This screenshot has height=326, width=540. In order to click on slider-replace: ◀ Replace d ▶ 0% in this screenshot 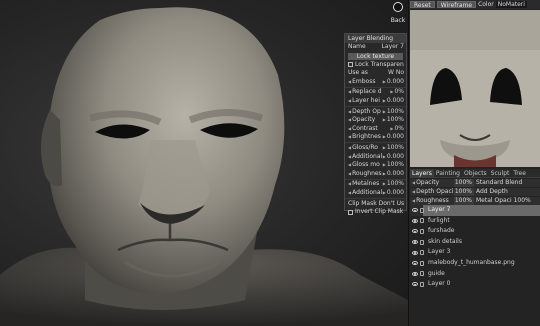, I will do `click(375, 92)`.